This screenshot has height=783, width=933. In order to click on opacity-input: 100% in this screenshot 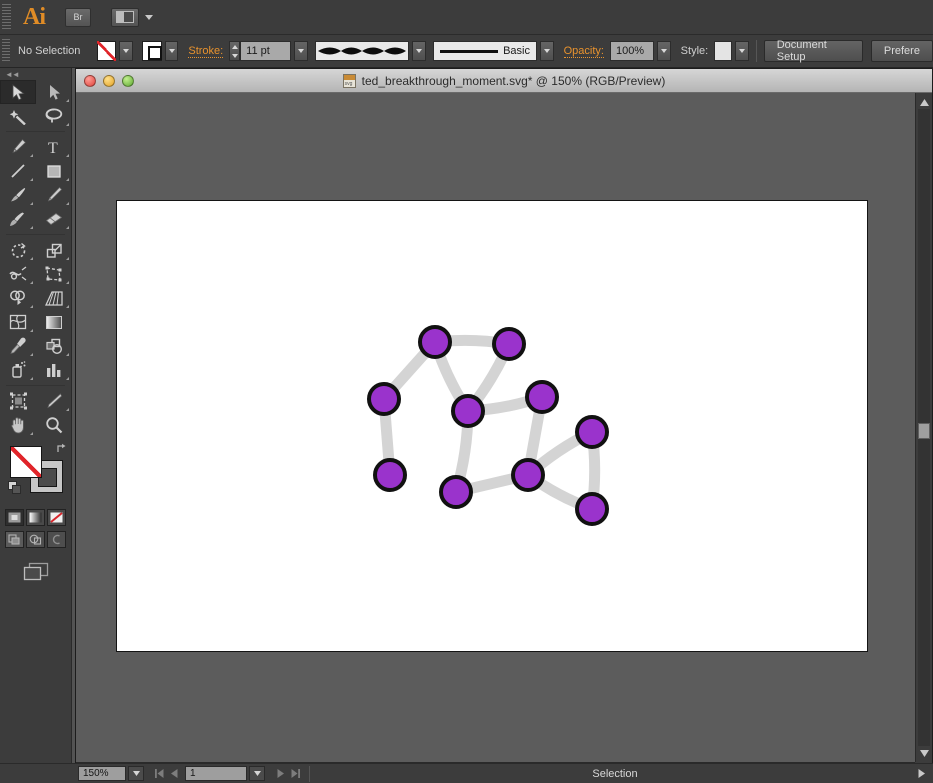, I will do `click(632, 51)`.